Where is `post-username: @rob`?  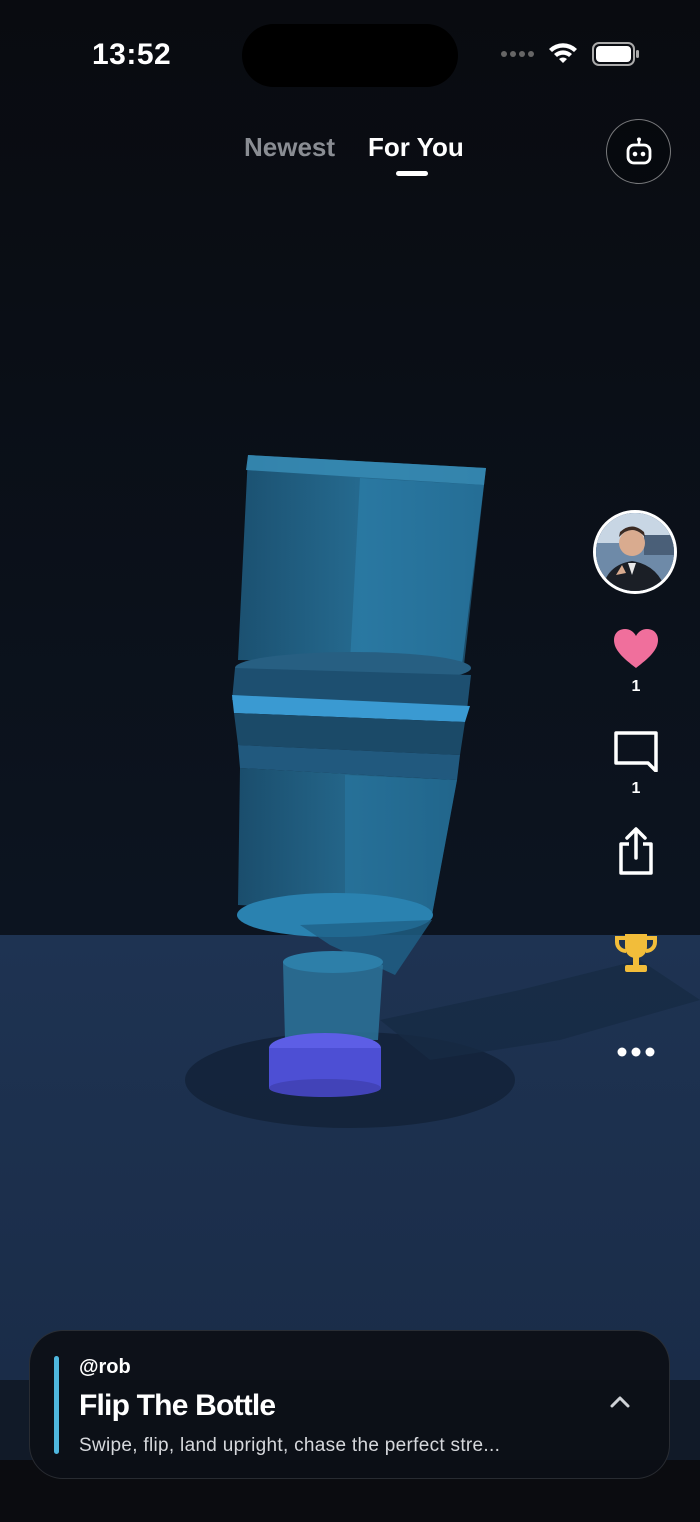
post-username: @rob is located at coordinates (105, 1367).